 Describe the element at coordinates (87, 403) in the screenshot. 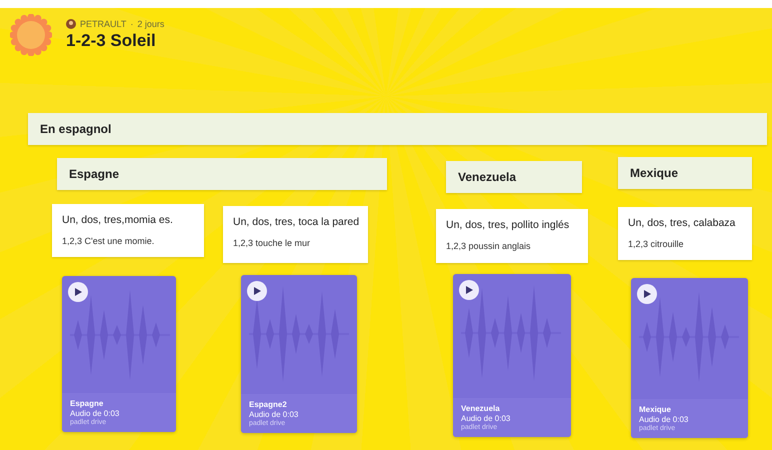

I see `audio-title: Espagne` at that location.